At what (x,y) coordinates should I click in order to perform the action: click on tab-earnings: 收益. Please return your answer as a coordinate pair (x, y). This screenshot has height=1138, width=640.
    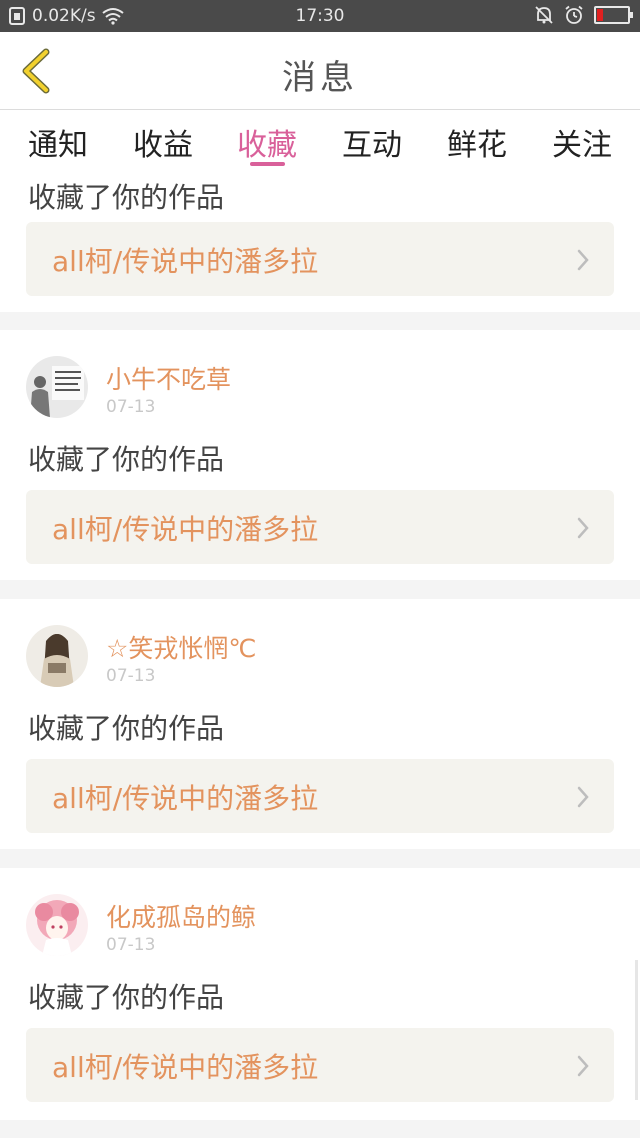
    Looking at the image, I should click on (163, 142).